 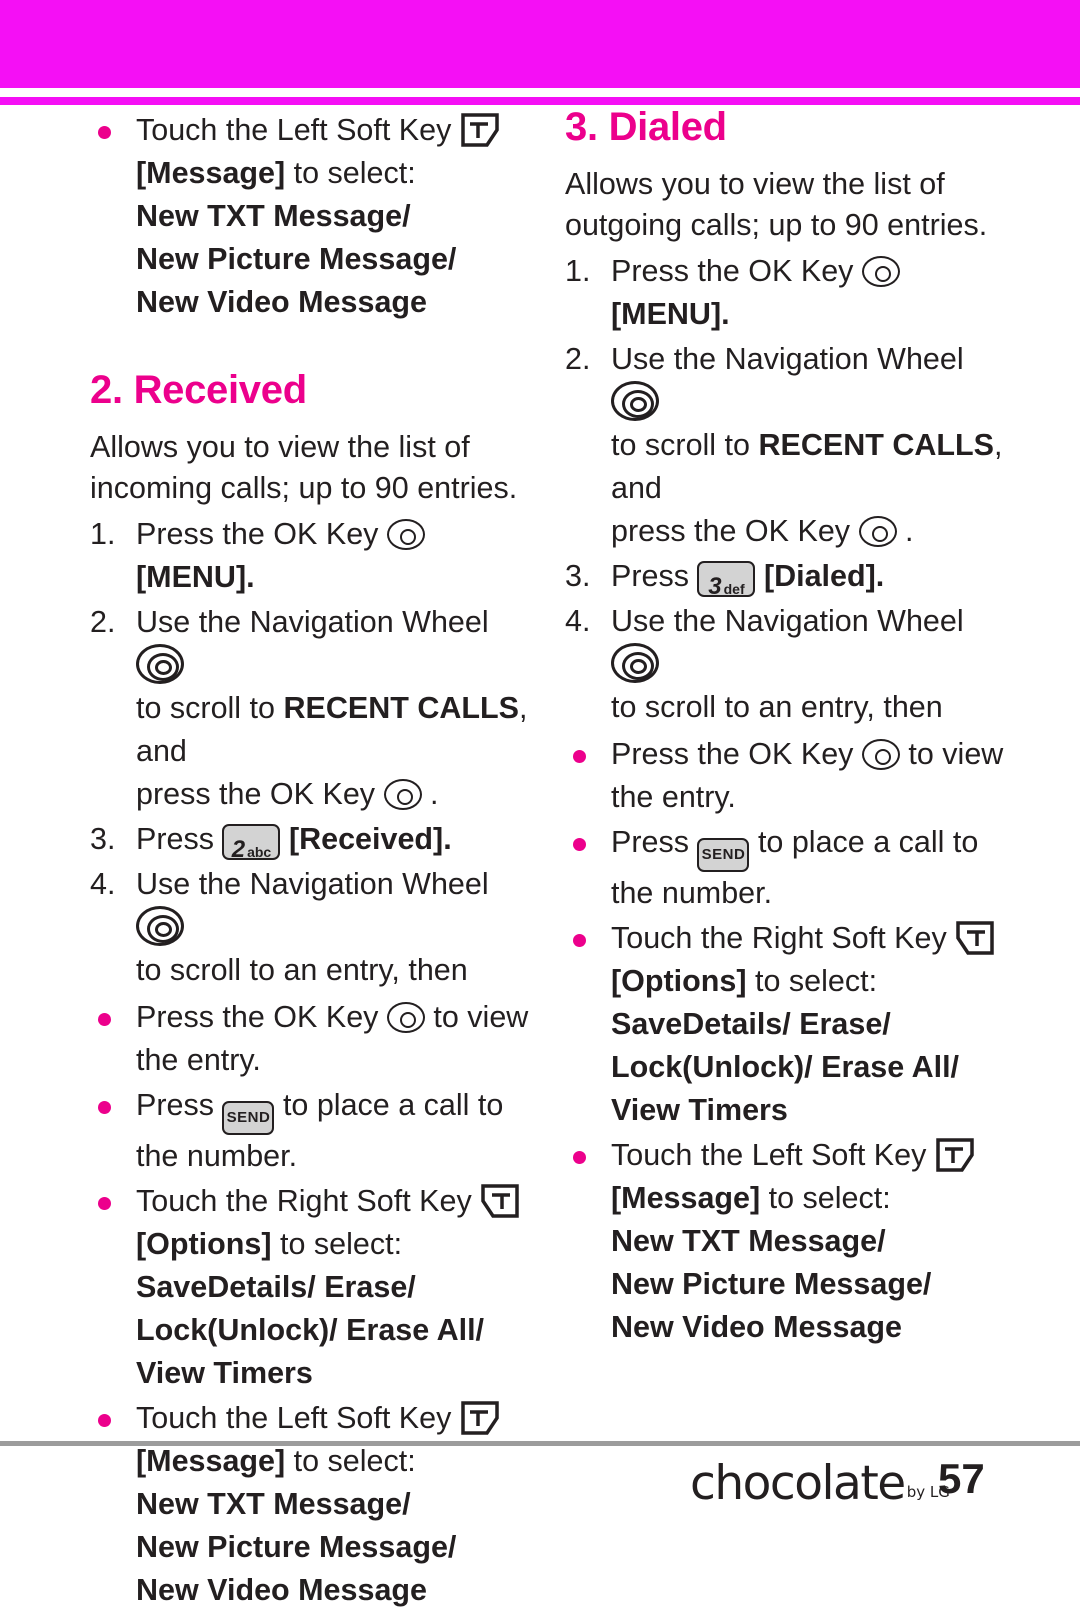 I want to click on step-3: 3. Press 3 def [Dialed]., so click(x=785, y=577).